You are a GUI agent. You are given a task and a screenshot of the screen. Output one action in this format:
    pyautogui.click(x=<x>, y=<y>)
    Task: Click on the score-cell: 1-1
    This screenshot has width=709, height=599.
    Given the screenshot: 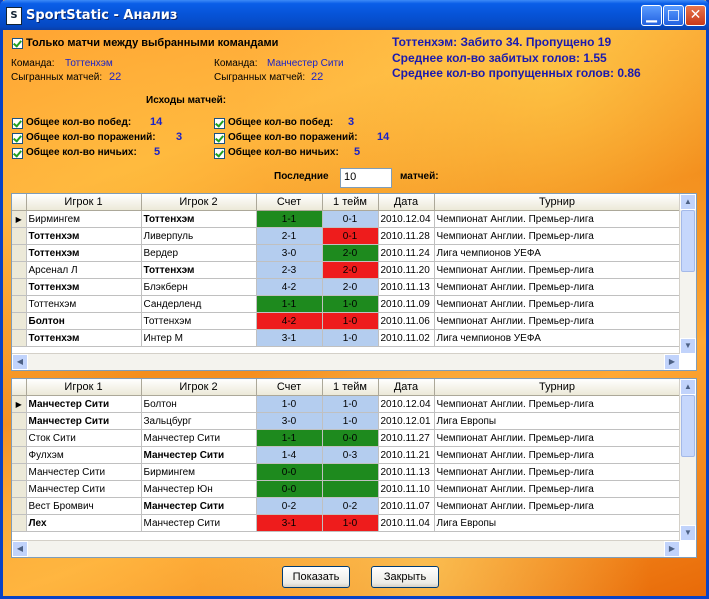 What is the action you would take?
    pyautogui.click(x=289, y=438)
    